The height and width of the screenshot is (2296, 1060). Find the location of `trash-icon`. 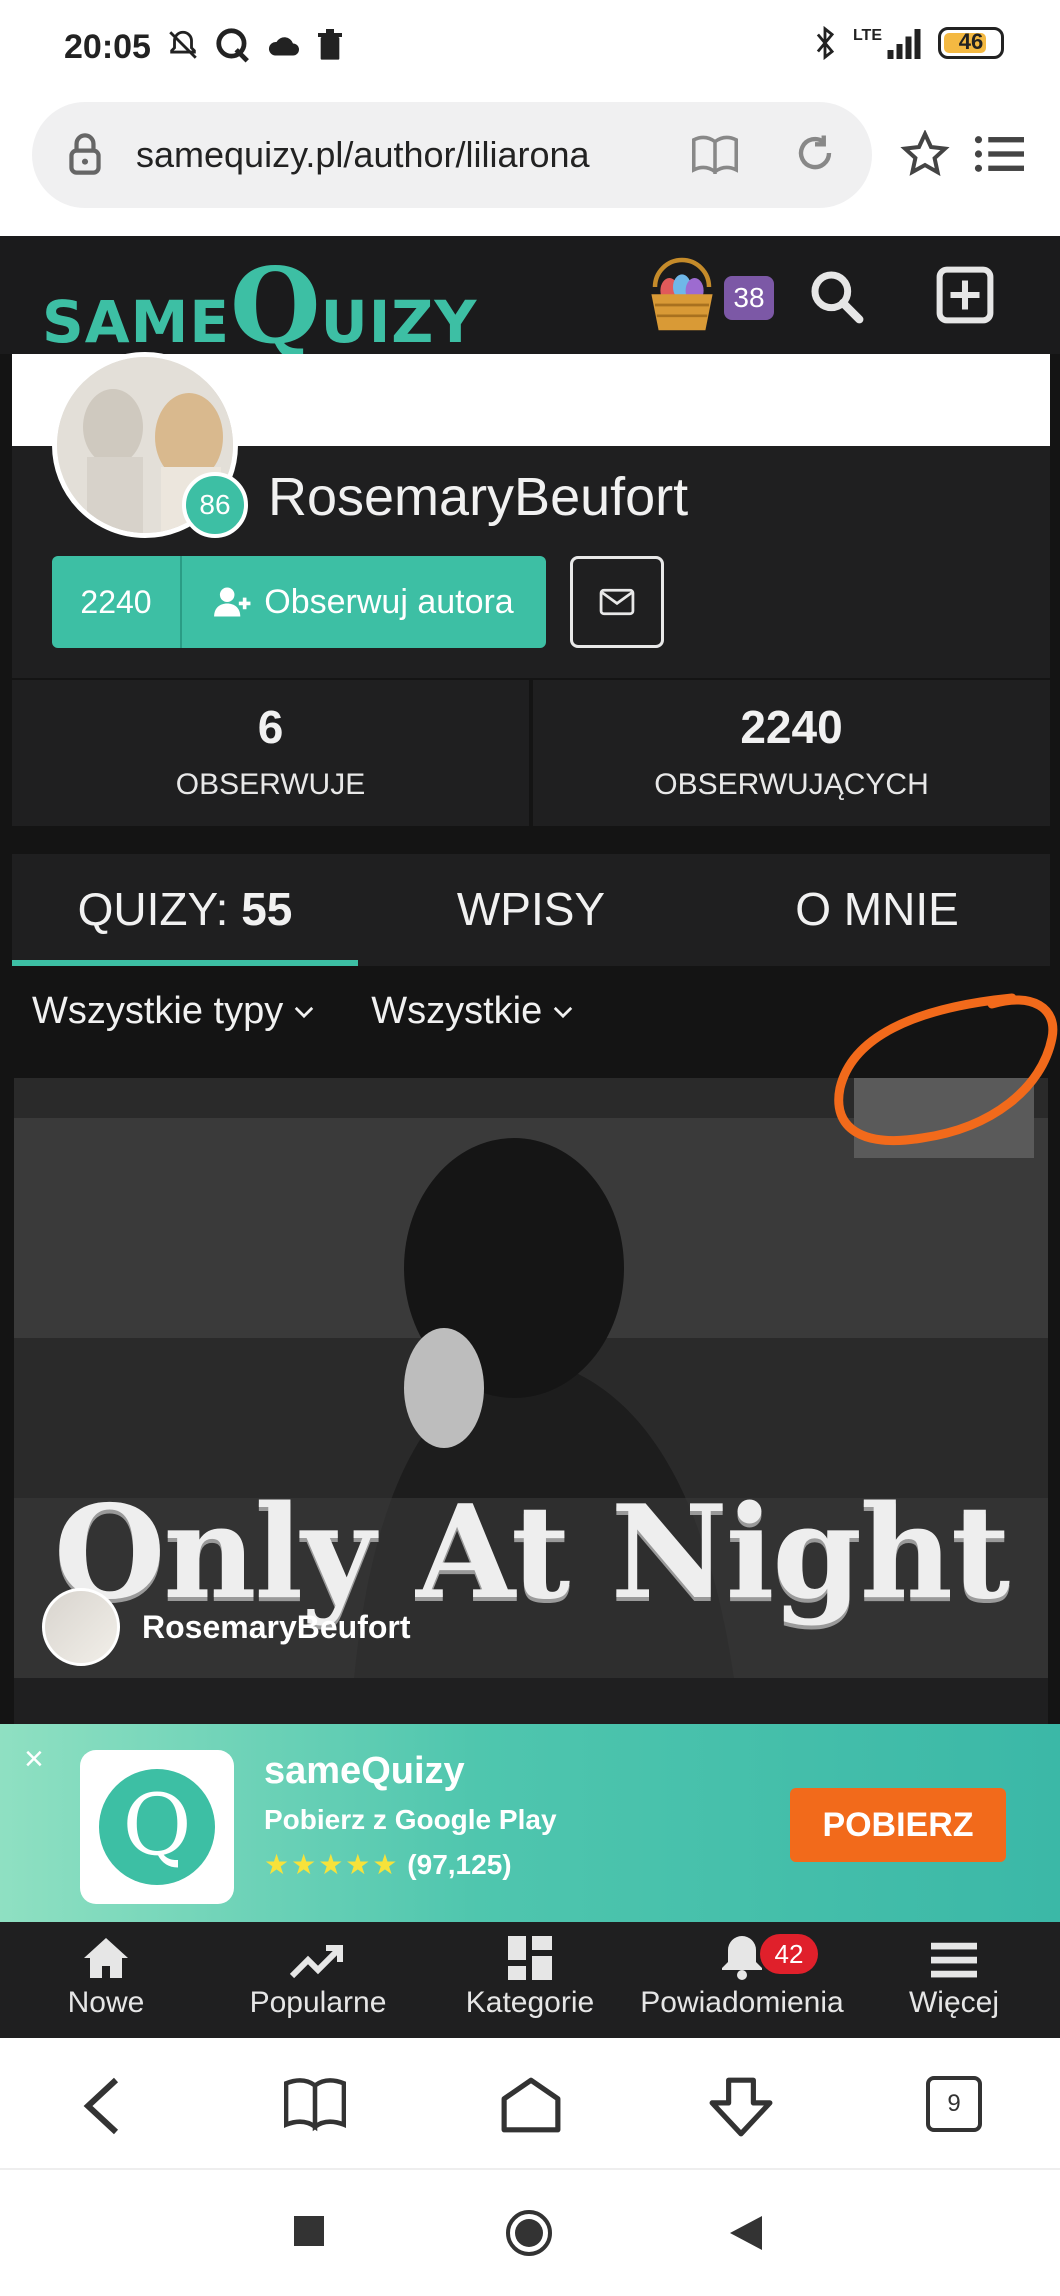

trash-icon is located at coordinates (330, 44).